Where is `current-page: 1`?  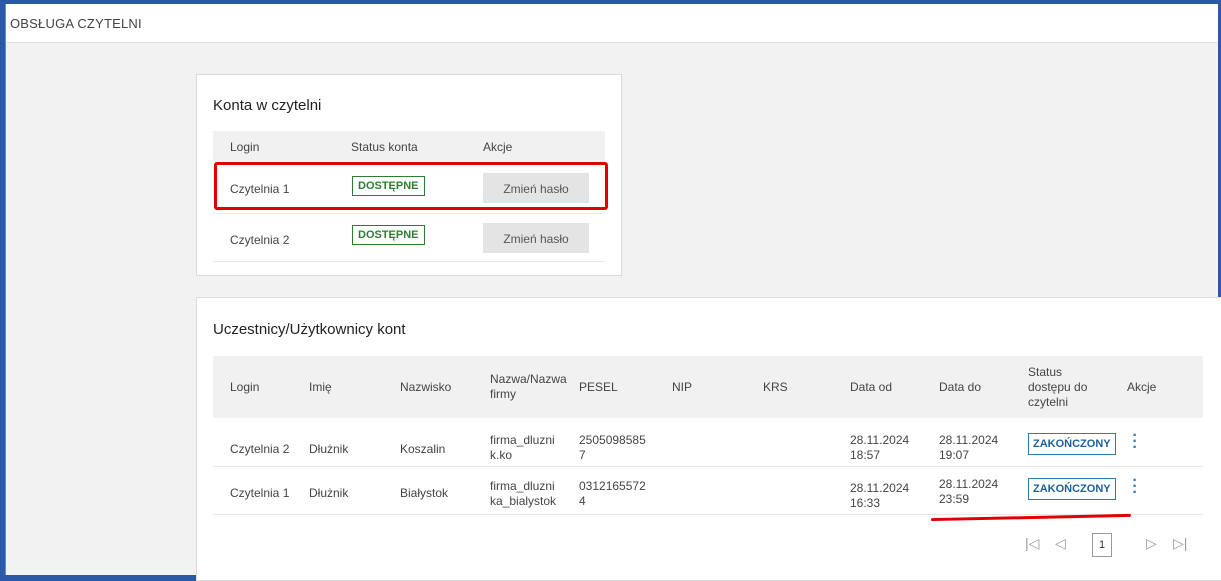 current-page: 1 is located at coordinates (1102, 545).